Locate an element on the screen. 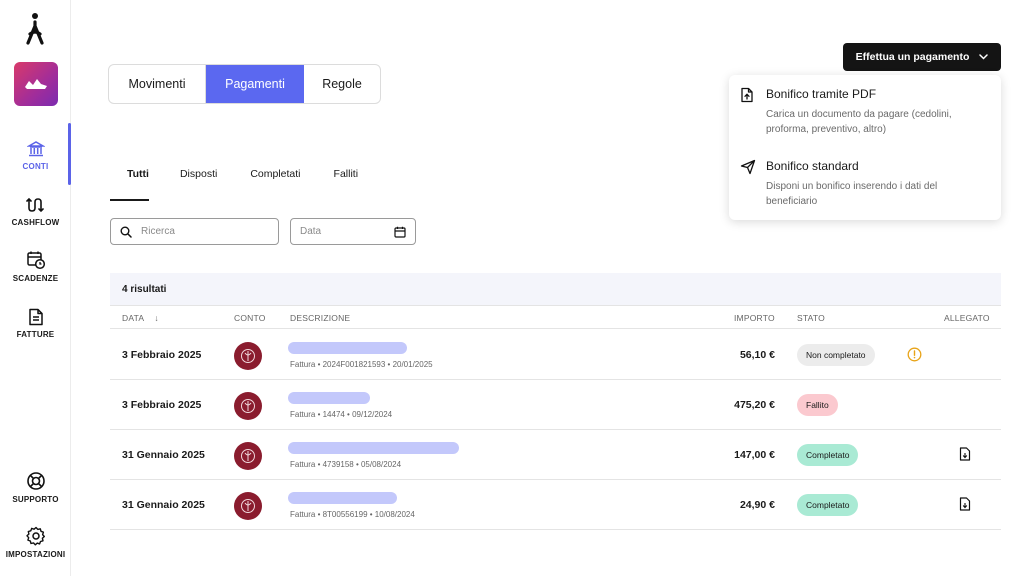 The height and width of the screenshot is (576, 1024). view-switcher: Movimenti Pagamenti Regole is located at coordinates (244, 84).